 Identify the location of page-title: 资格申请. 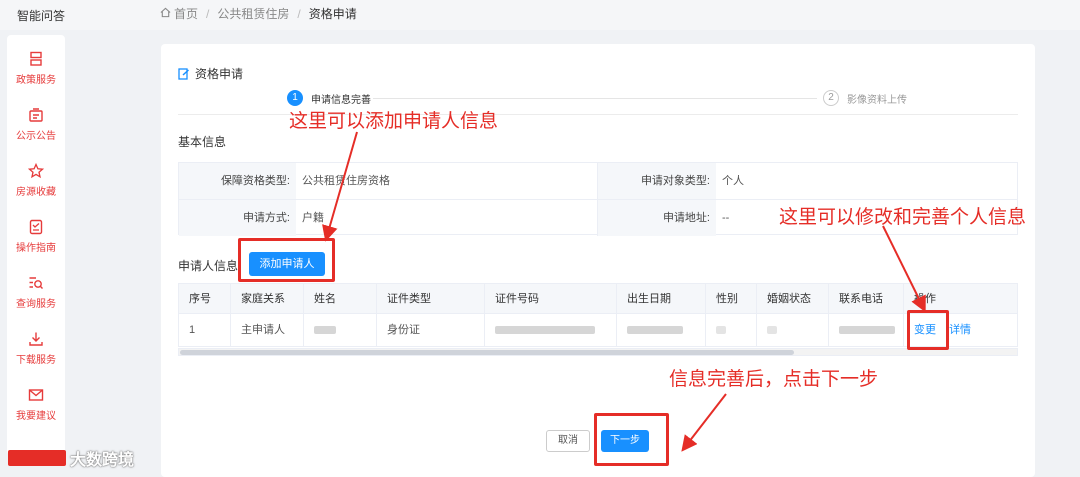
(210, 73).